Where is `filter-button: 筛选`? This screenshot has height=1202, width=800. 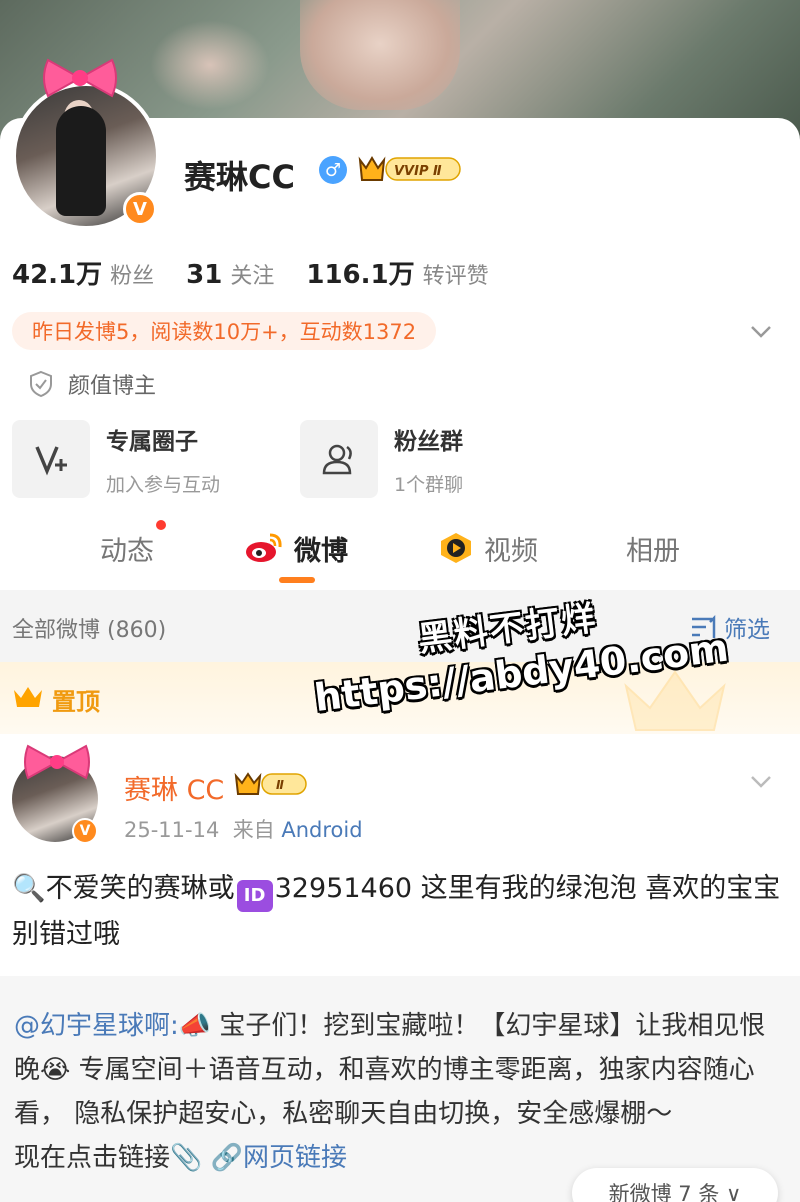
filter-button: 筛选 is located at coordinates (730, 627).